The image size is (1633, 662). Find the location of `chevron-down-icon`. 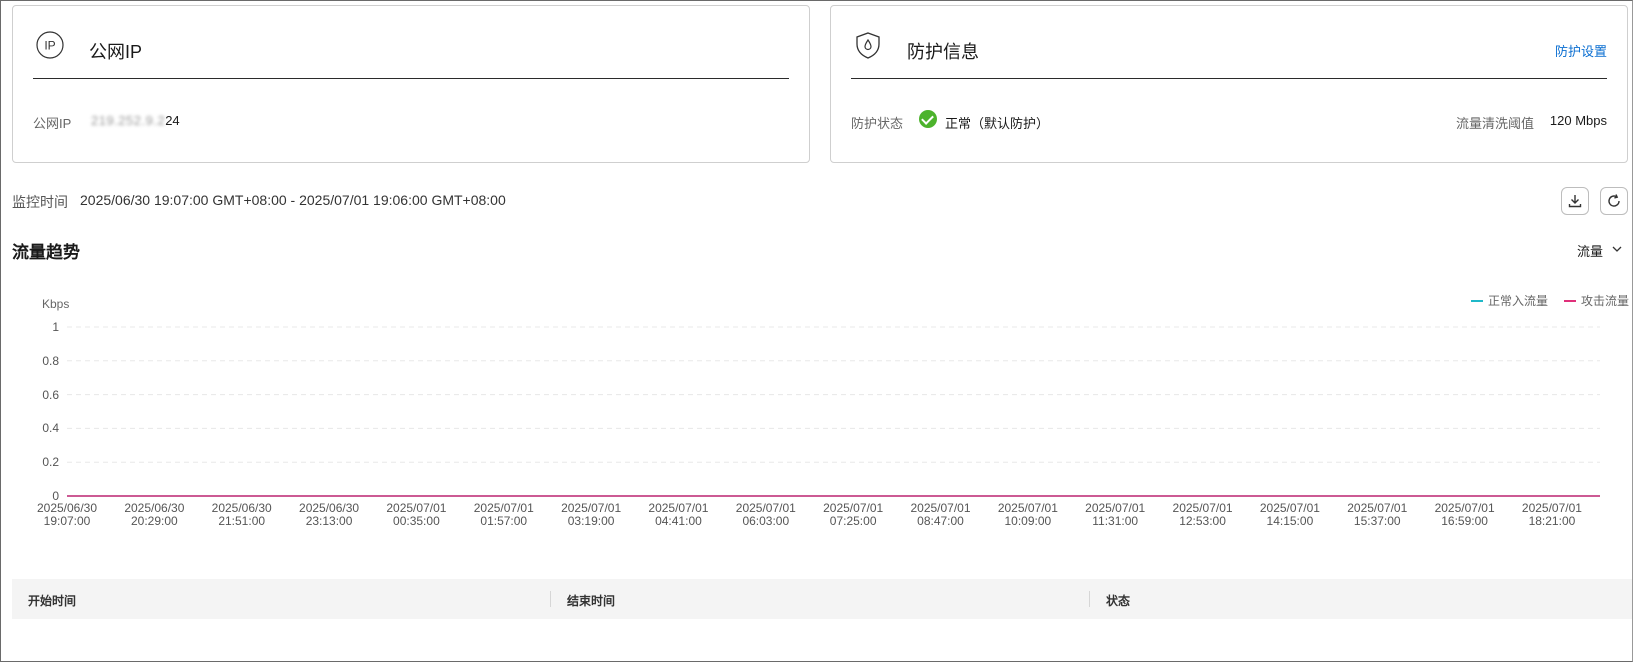

chevron-down-icon is located at coordinates (1617, 249).